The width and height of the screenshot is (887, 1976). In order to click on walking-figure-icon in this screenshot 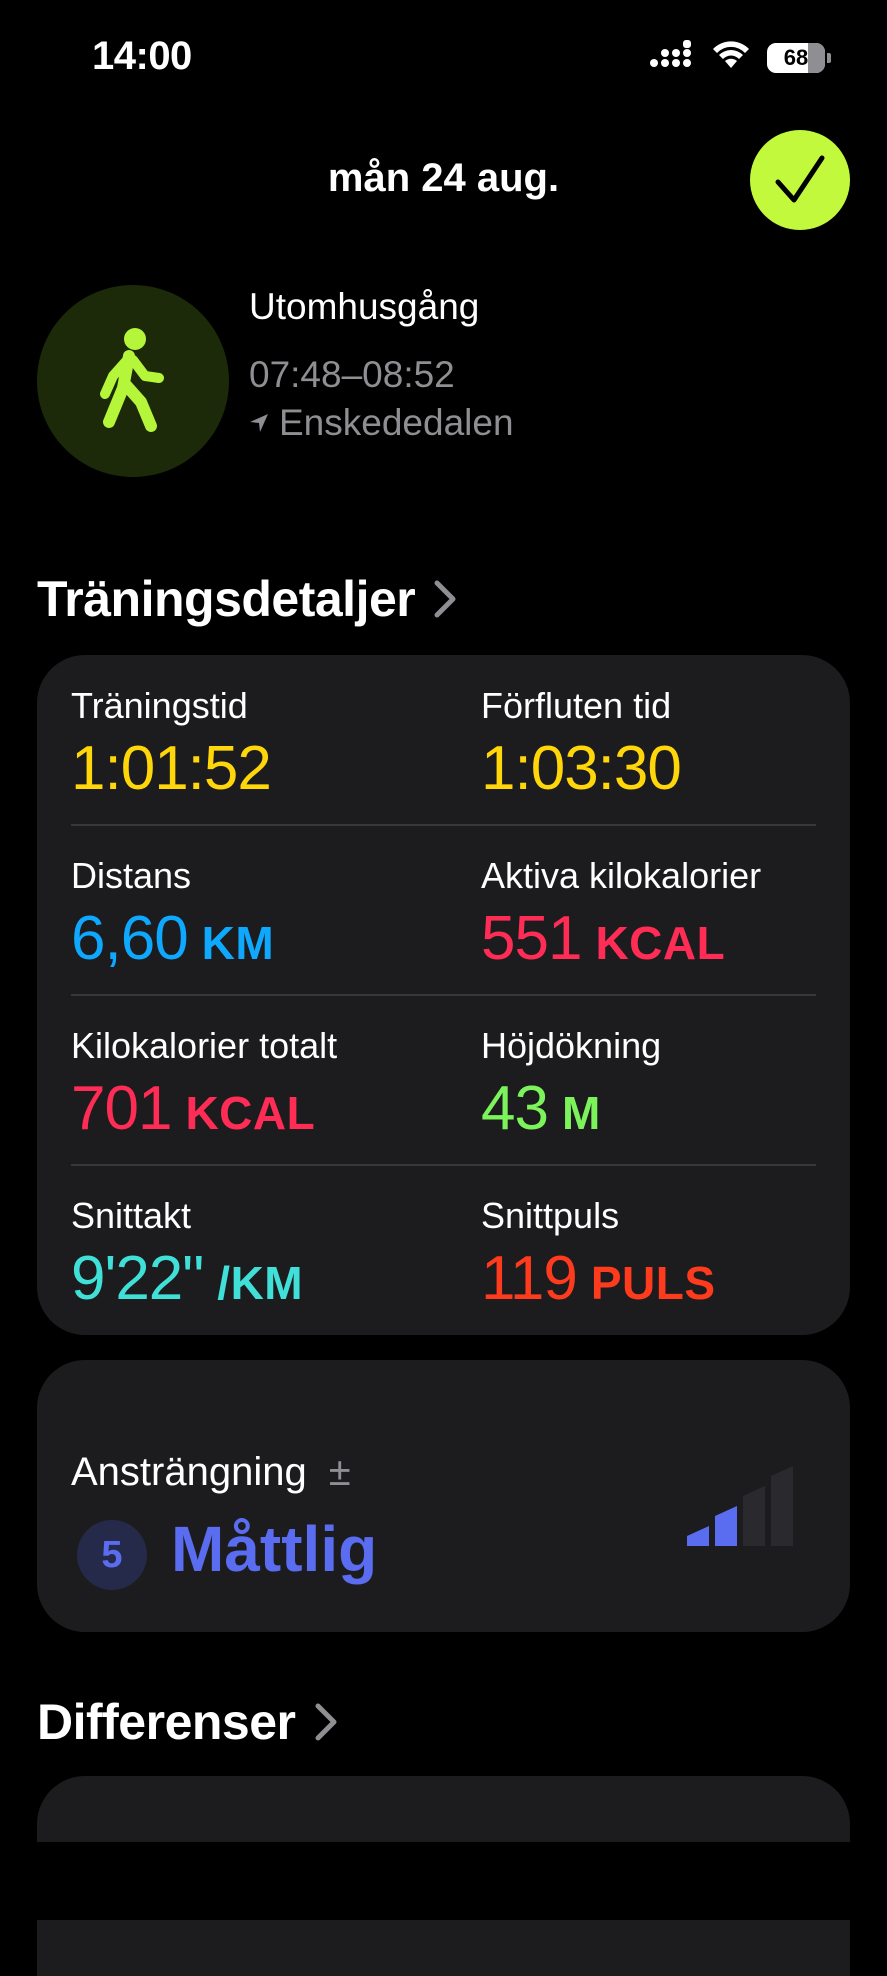, I will do `click(132, 380)`.